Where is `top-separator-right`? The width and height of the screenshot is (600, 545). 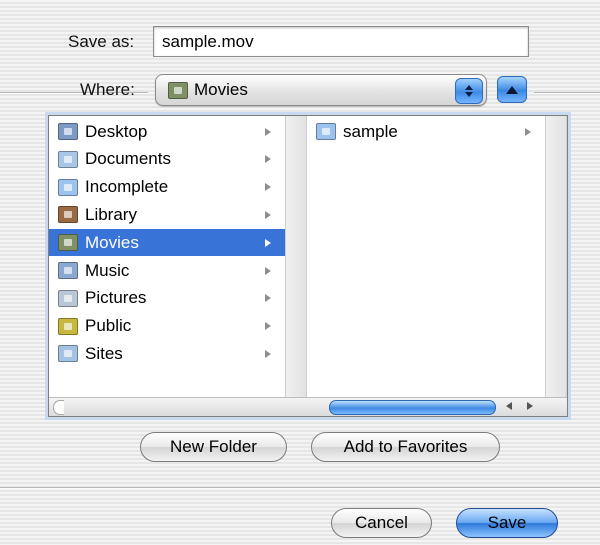 top-separator-right is located at coordinates (567, 93).